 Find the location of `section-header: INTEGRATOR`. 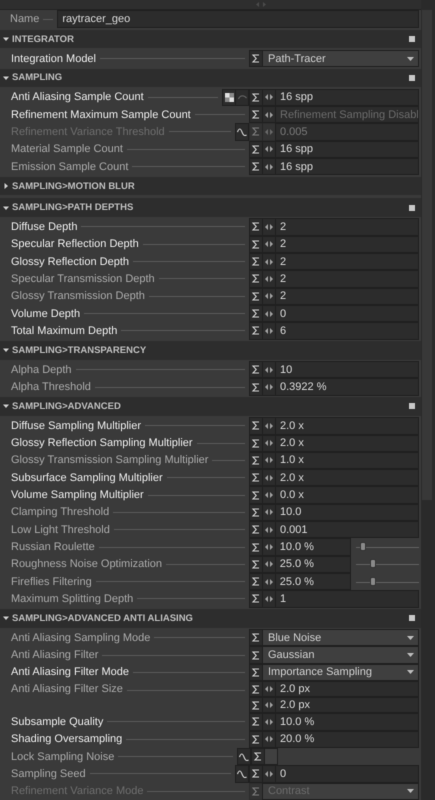

section-header: INTEGRATOR is located at coordinates (210, 39).